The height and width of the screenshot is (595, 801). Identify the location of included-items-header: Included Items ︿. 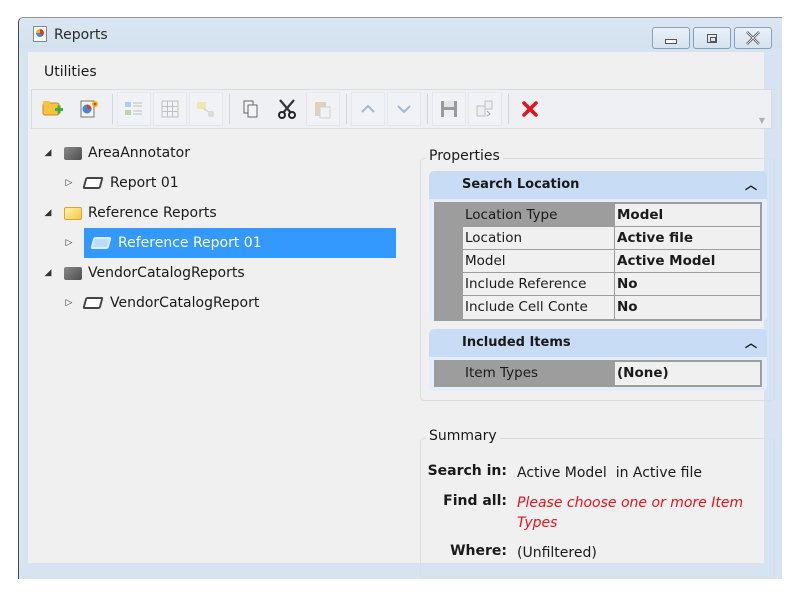
(598, 343).